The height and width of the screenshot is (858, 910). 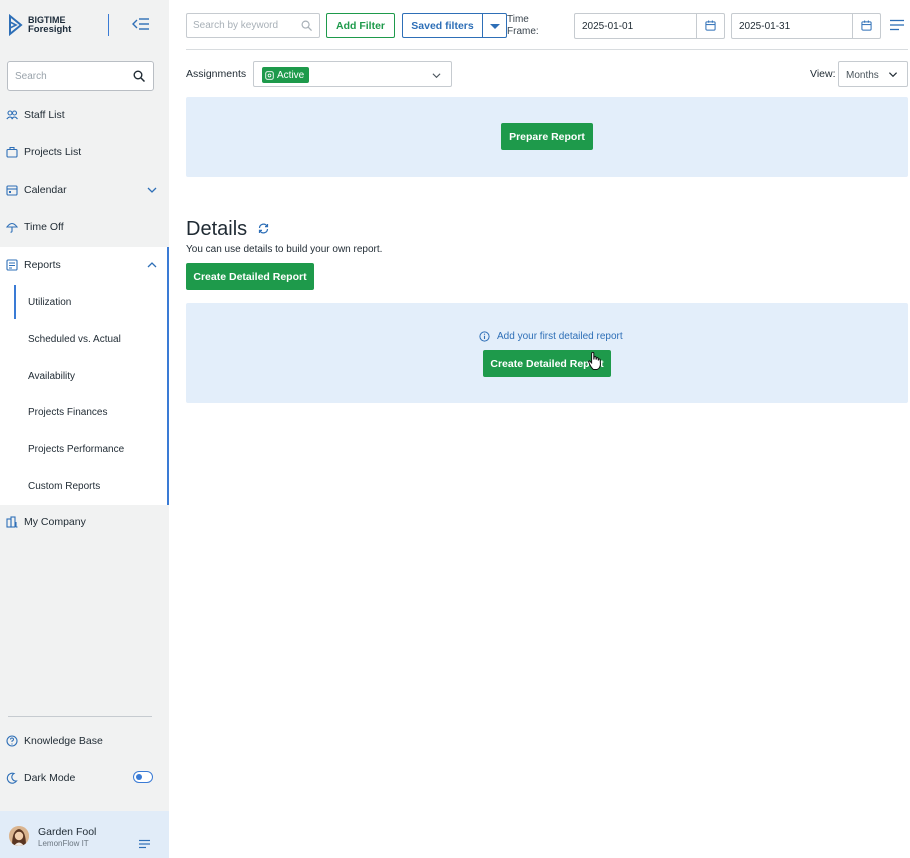 I want to click on sidebar-item-label: Calendar, so click(x=45, y=190).